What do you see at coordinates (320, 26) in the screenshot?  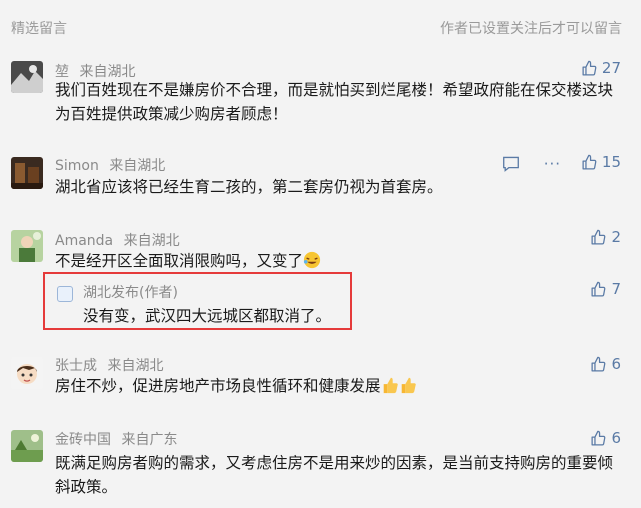 I see `comments-header: 精选留言 作者已设置关注后才可以留言` at bounding box center [320, 26].